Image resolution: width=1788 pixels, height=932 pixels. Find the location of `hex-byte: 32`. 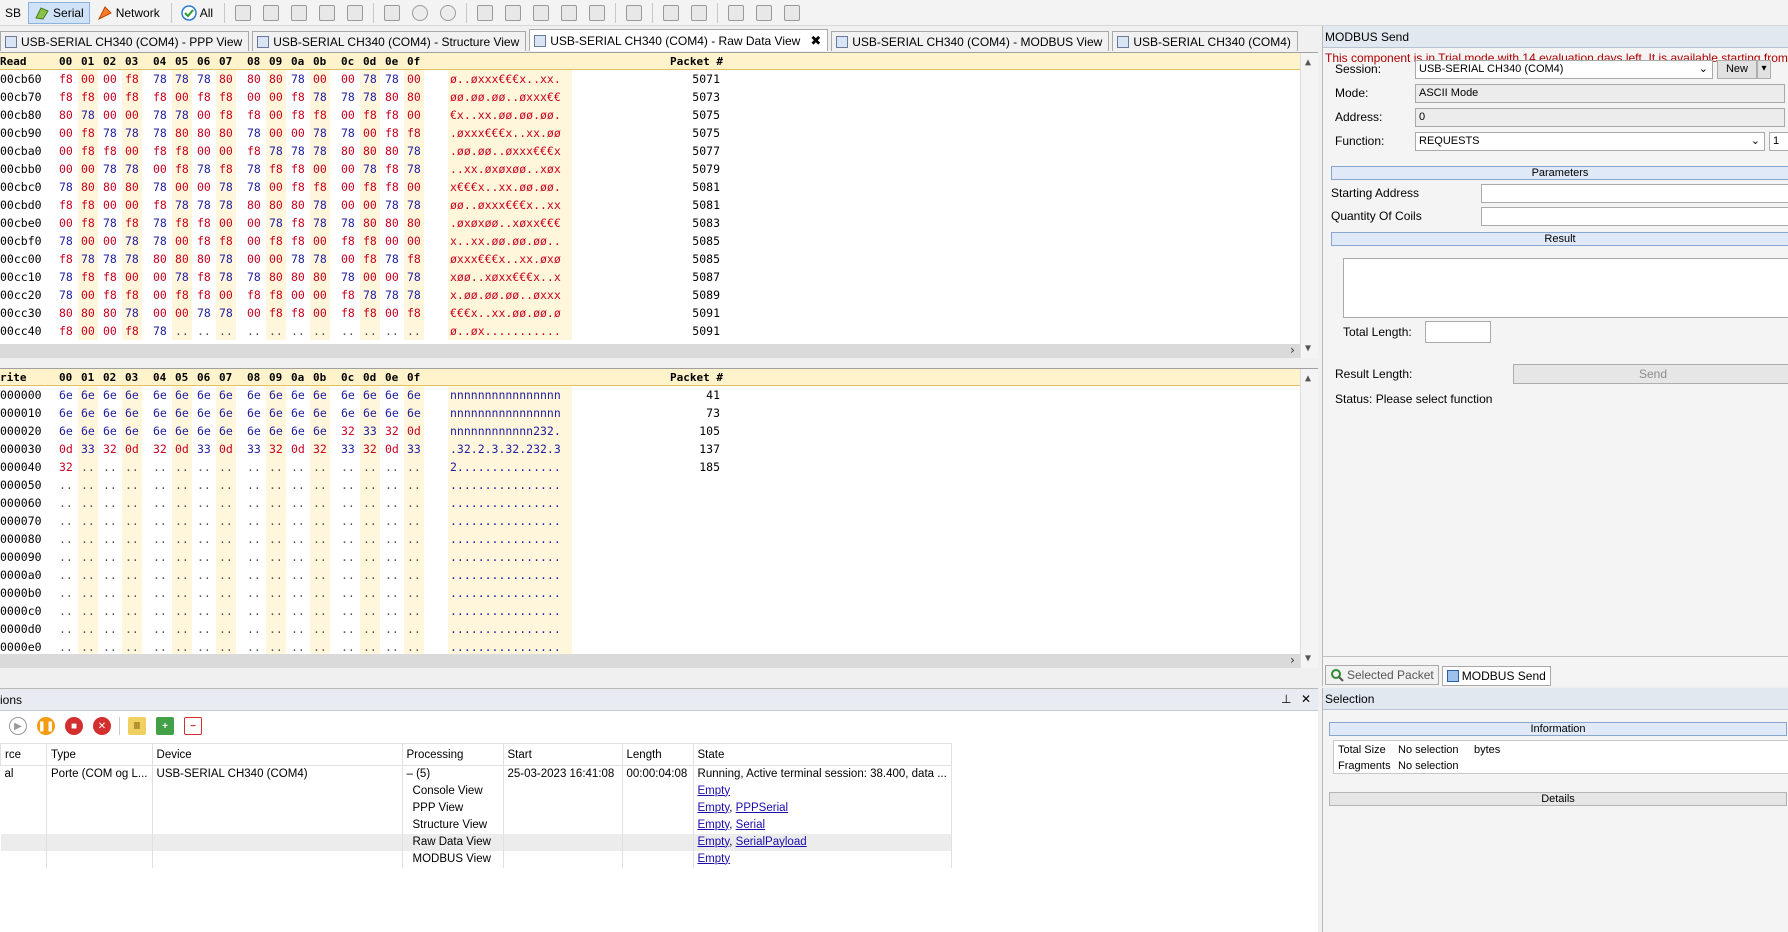

hex-byte: 32 is located at coordinates (392, 431).